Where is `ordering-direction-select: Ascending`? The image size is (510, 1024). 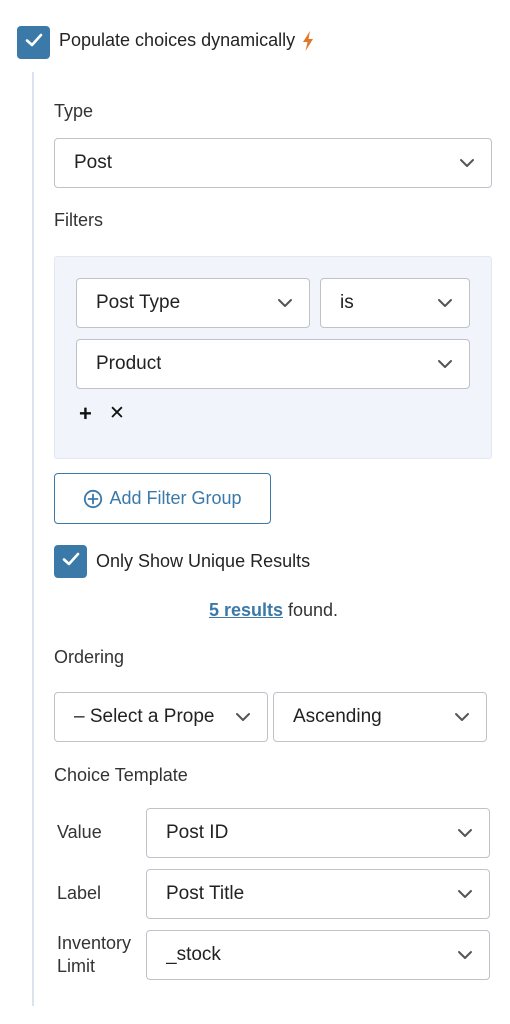
ordering-direction-select: Ascending is located at coordinates (380, 717).